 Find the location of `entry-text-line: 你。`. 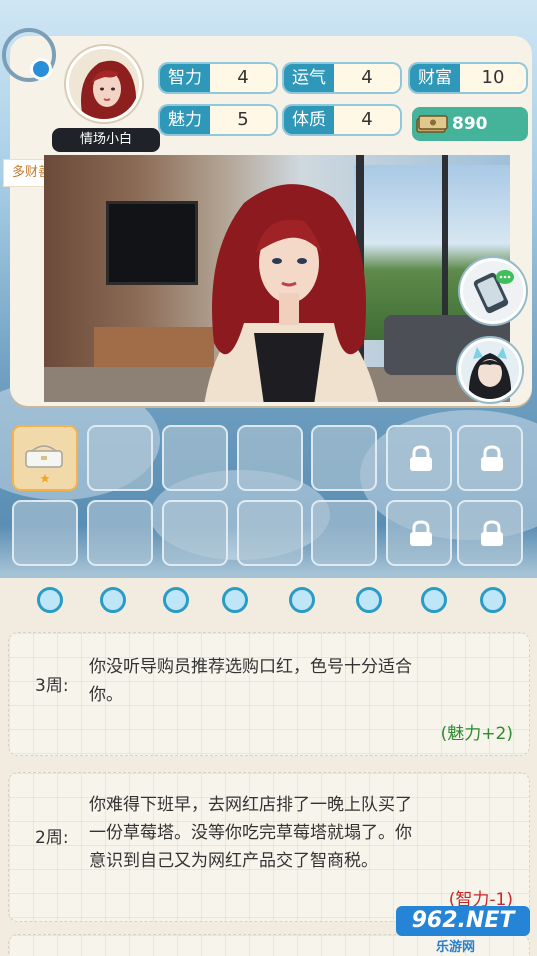

entry-text-line: 你。 is located at coordinates (106, 695).